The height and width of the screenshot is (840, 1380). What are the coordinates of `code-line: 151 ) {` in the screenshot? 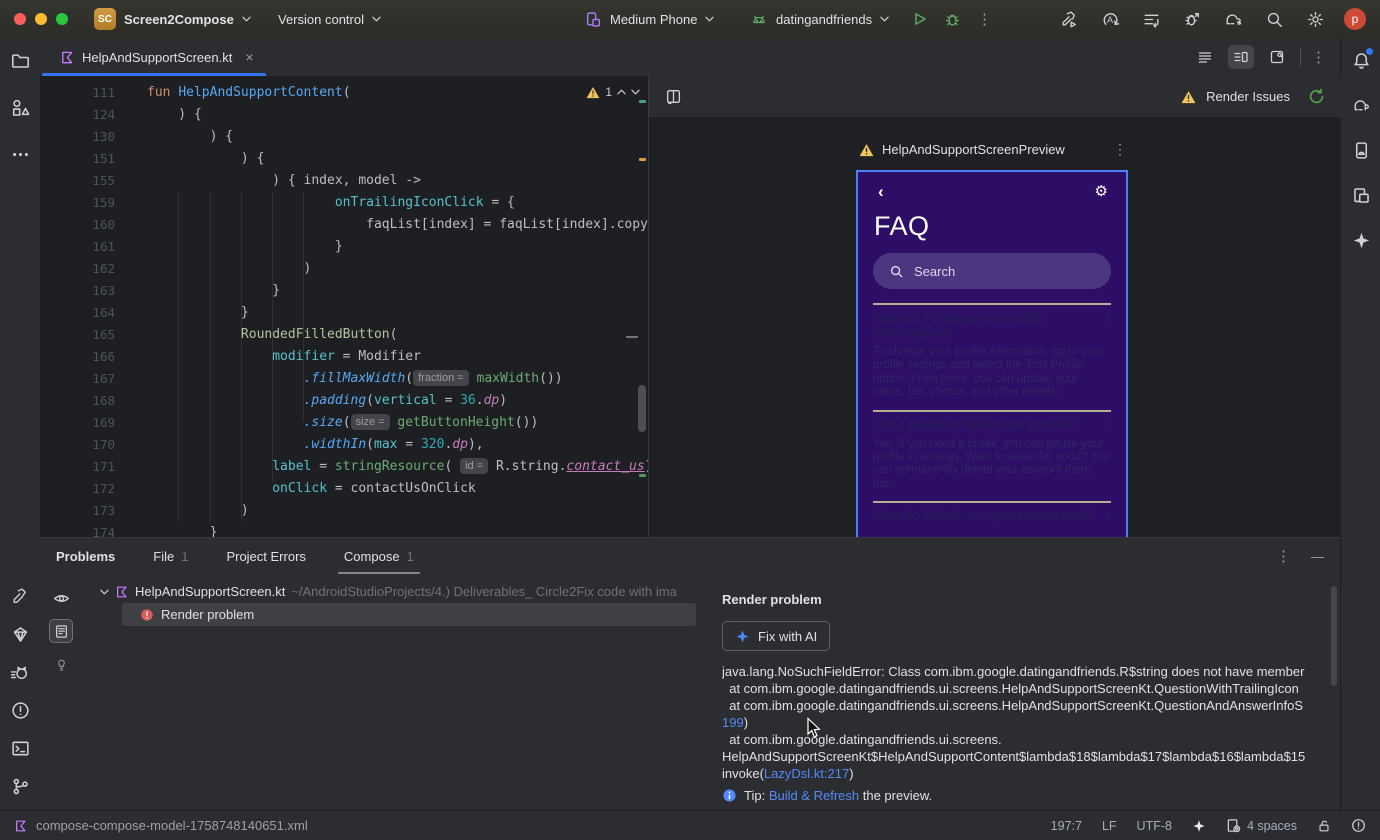 It's located at (344, 159).